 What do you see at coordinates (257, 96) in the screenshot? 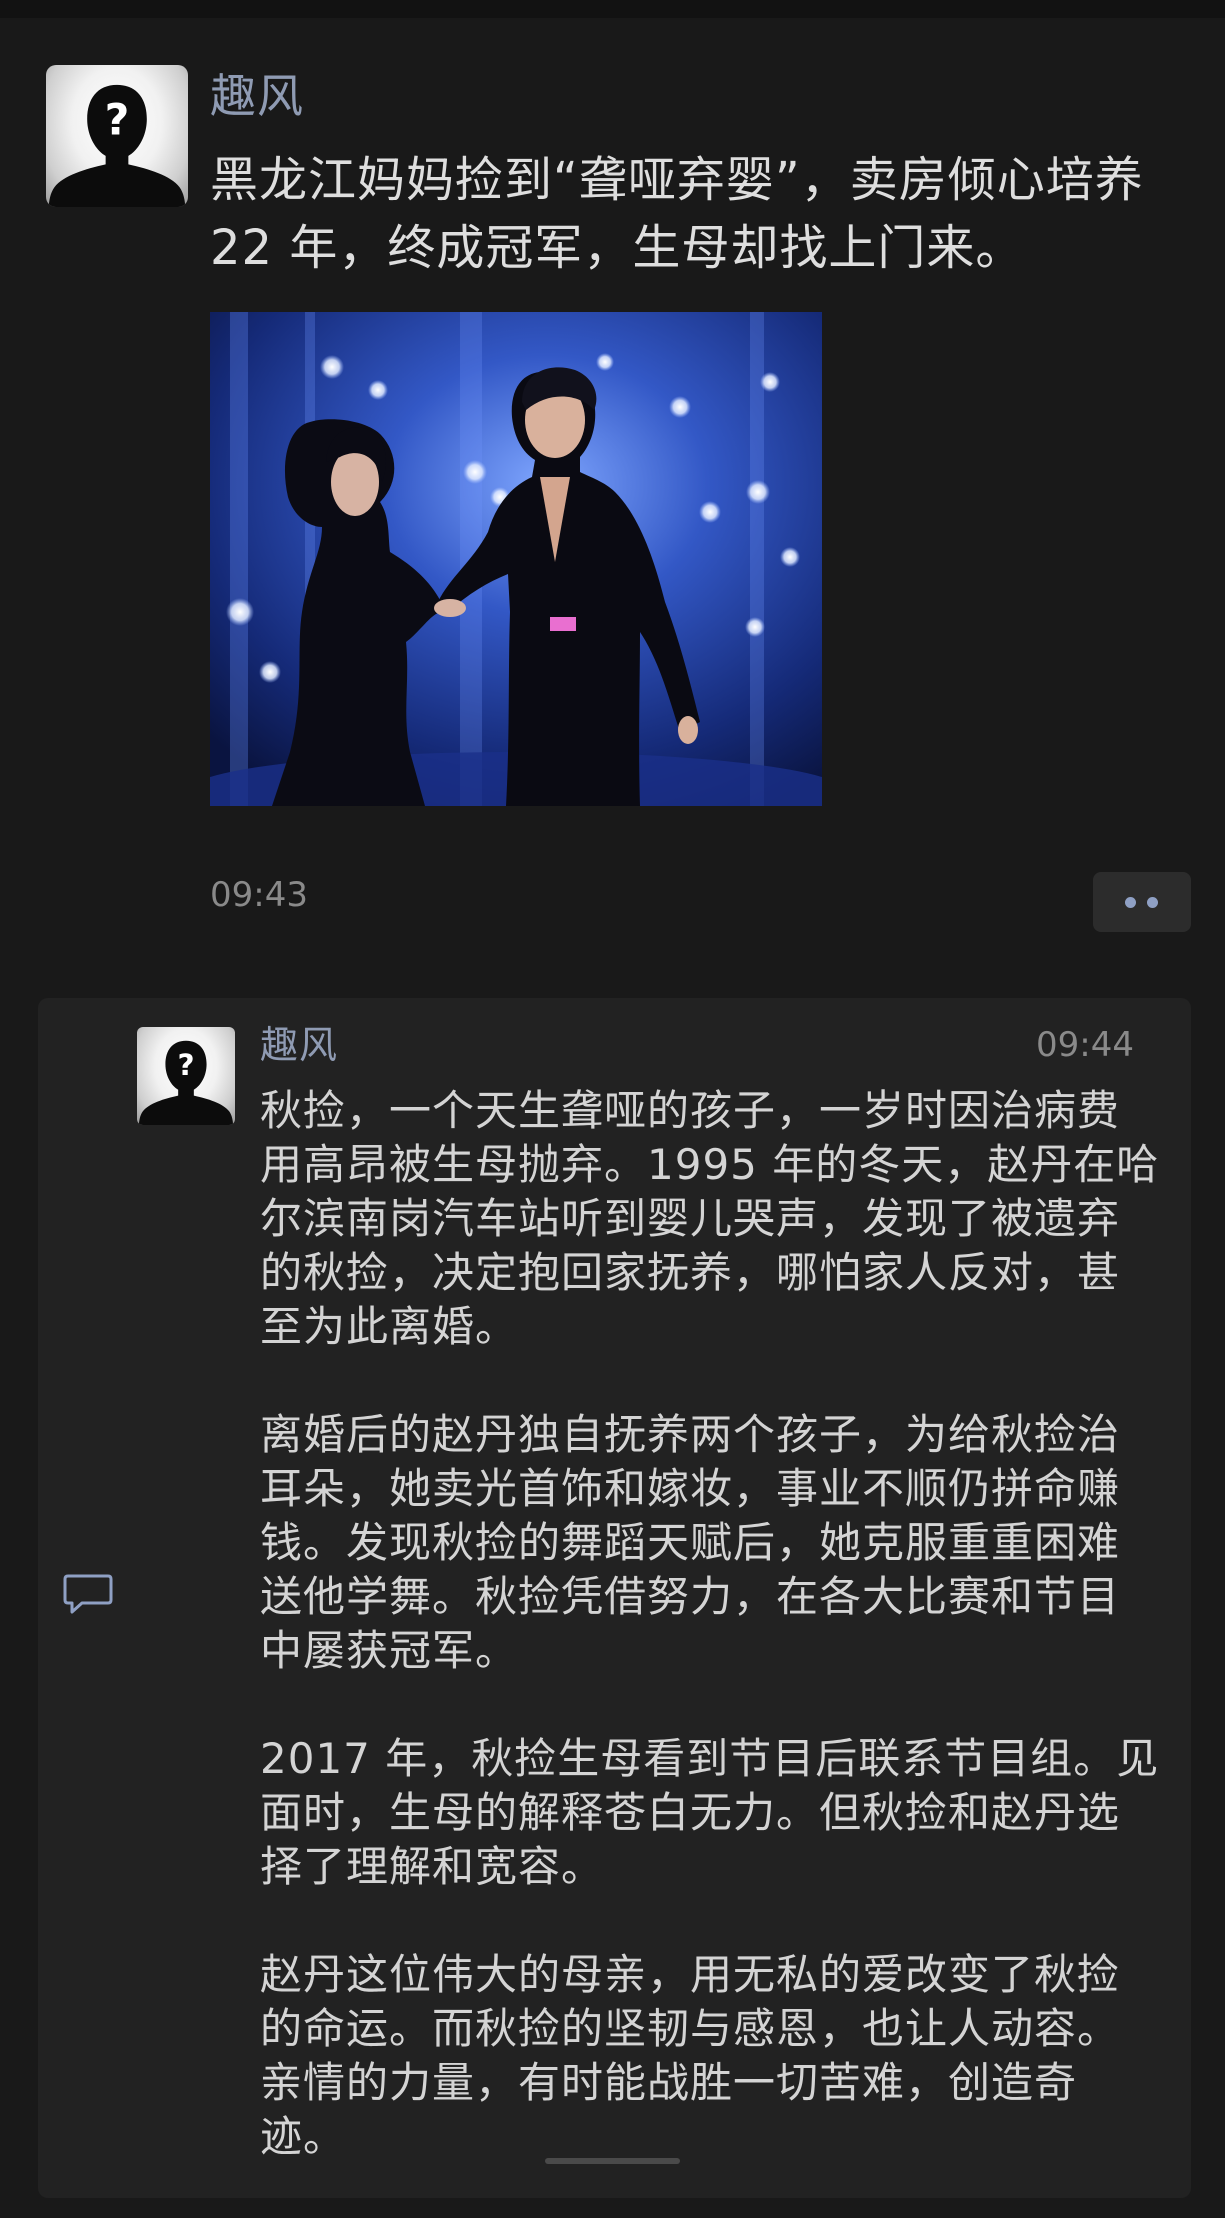
I see `post-author-name: 趣风` at bounding box center [257, 96].